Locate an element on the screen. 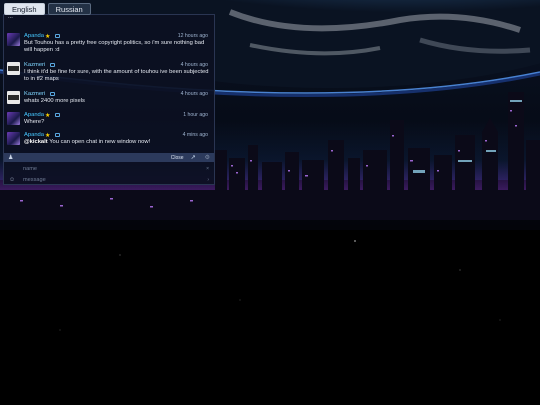 The height and width of the screenshot is (405, 540). gear-icon: ⚙ is located at coordinates (207, 157).